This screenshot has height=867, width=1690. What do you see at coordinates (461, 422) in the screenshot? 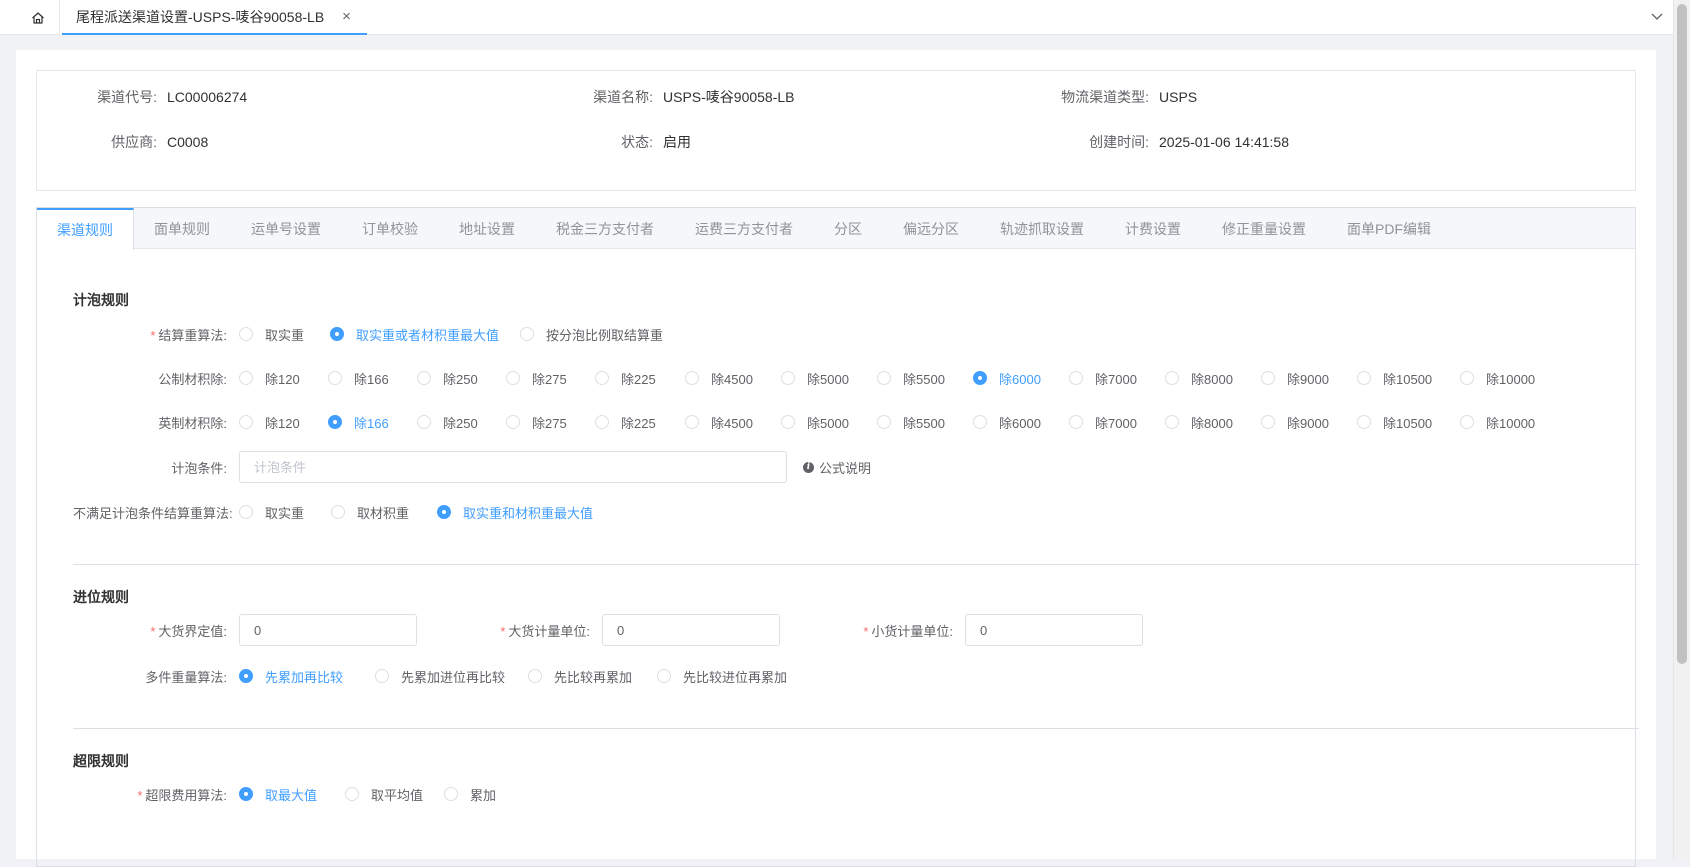
I see `r-imperial-option: 除250` at bounding box center [461, 422].